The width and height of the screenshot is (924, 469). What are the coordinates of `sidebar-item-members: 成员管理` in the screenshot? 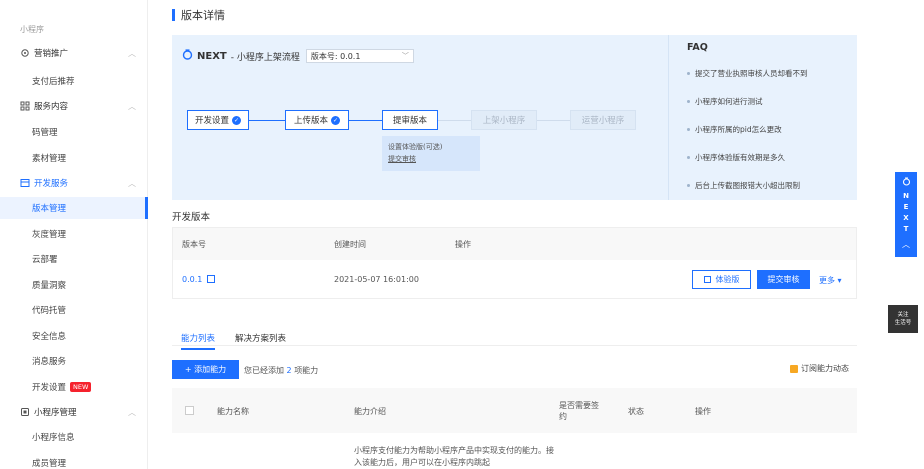 It's located at (74, 460).